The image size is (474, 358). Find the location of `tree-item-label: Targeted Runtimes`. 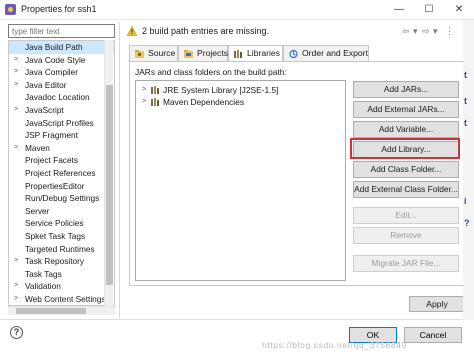

tree-item-label: Targeted Runtimes is located at coordinates (60, 248).